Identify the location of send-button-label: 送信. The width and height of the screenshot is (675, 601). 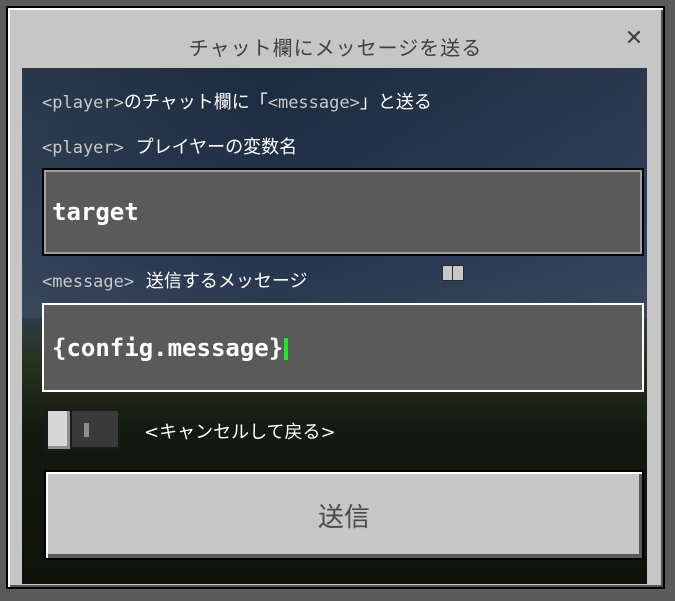
(343, 517).